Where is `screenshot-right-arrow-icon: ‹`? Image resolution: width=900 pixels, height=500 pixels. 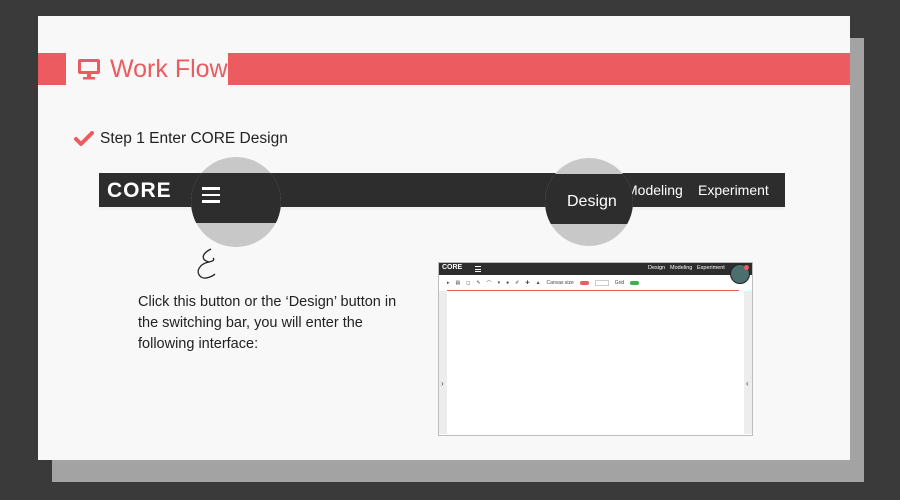
screenshot-right-arrow-icon: ‹ is located at coordinates (747, 383).